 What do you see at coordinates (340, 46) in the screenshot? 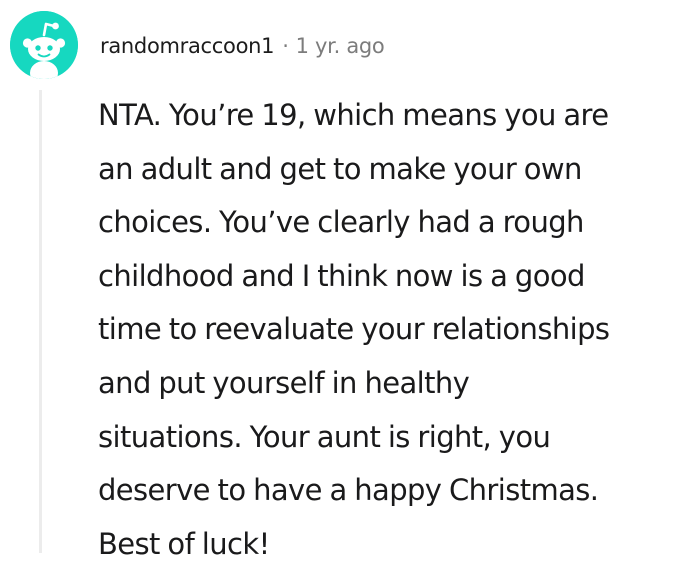
I see `comment-timestamp: 1 yr. ago` at bounding box center [340, 46].